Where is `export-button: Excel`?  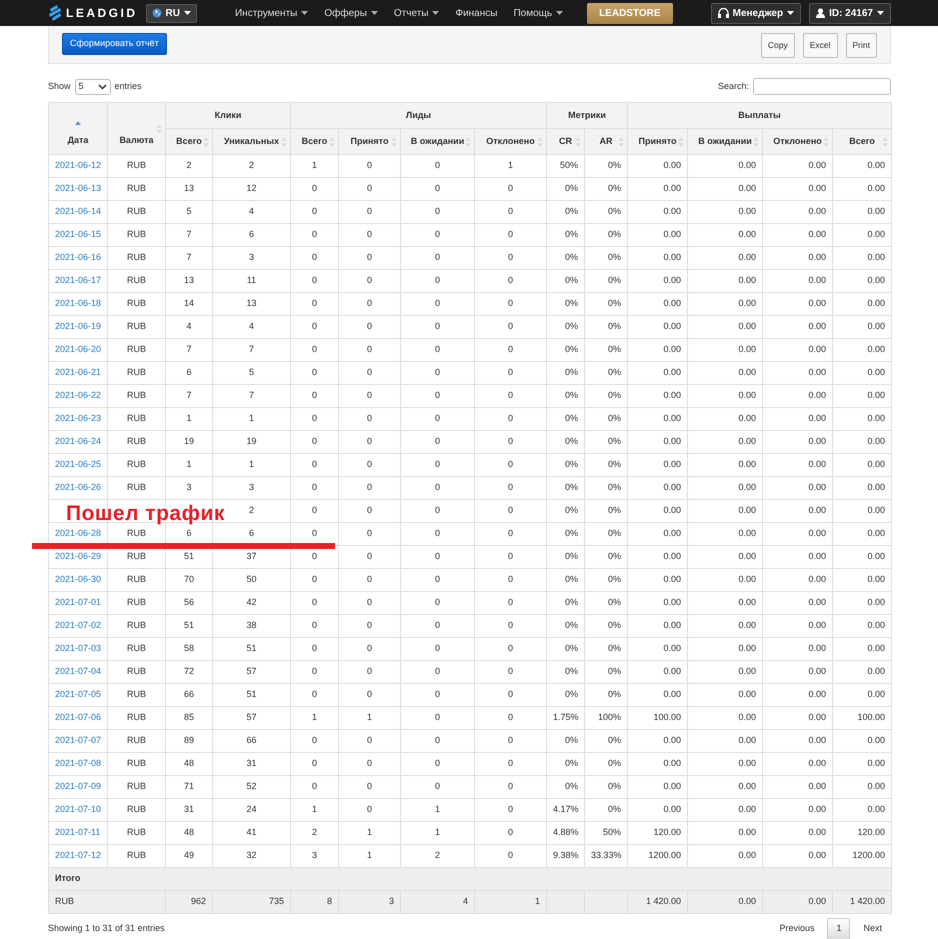 export-button: Excel is located at coordinates (820, 45).